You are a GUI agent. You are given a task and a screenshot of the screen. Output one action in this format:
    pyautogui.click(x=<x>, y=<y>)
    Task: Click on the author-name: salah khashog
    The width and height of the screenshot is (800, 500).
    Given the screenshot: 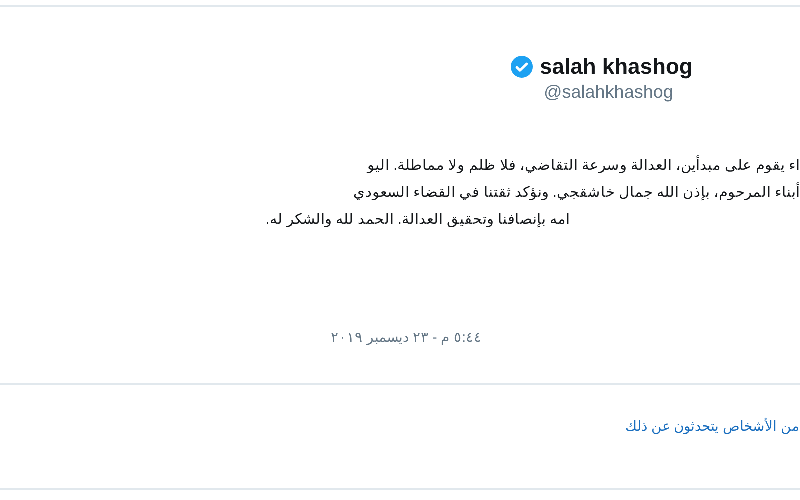 What is the action you would take?
    pyautogui.click(x=616, y=67)
    